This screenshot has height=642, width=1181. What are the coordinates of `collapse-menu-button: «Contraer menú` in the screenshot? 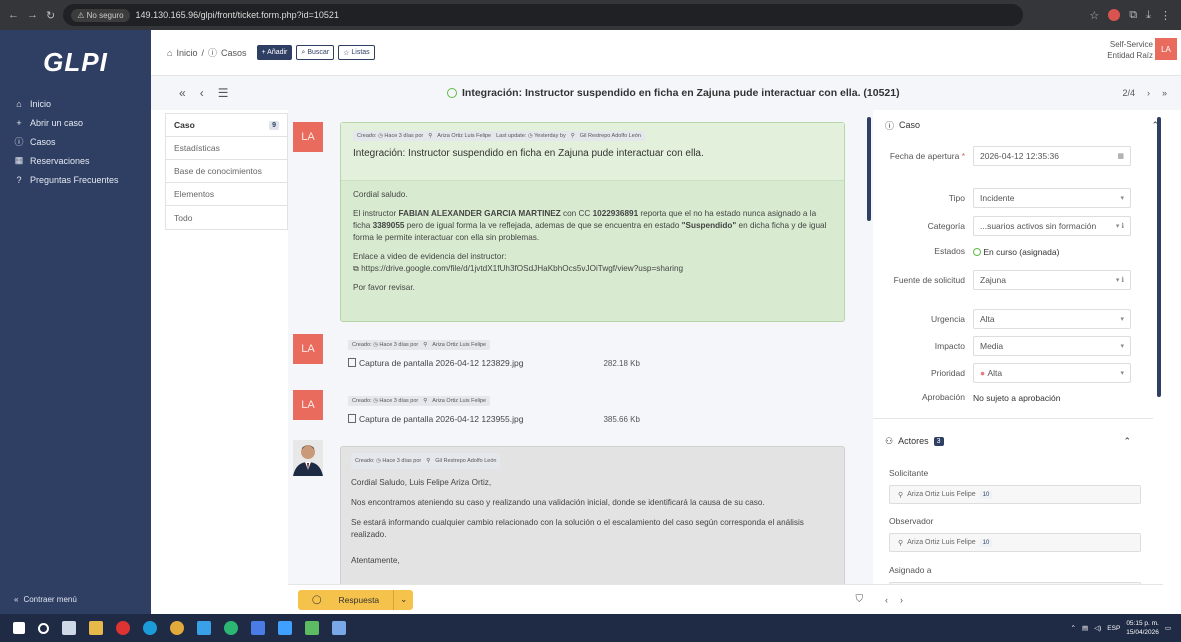 It's located at (45, 599).